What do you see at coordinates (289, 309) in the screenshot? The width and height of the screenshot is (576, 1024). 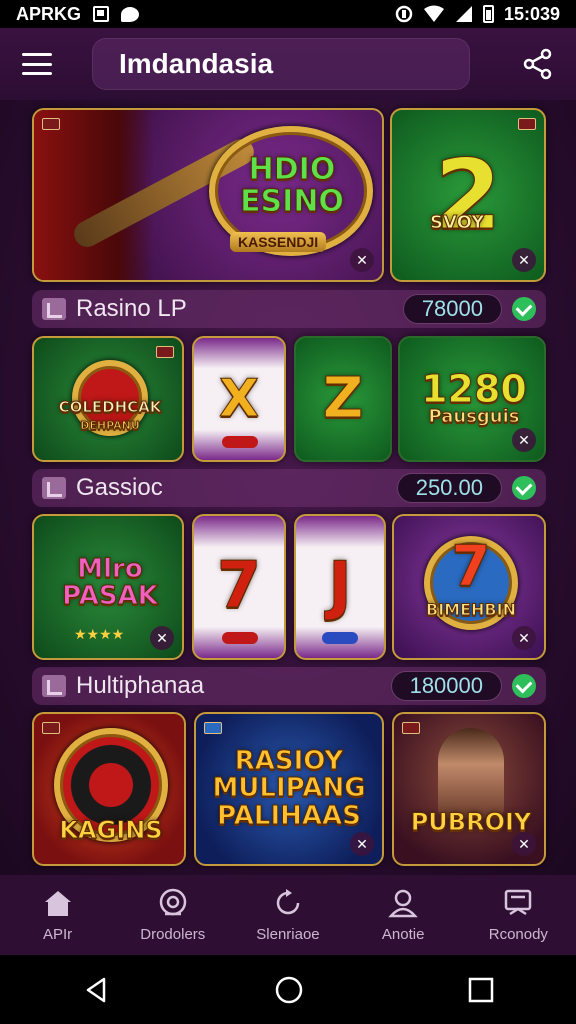 I see `category-row-1: Rasino LP 78000` at bounding box center [289, 309].